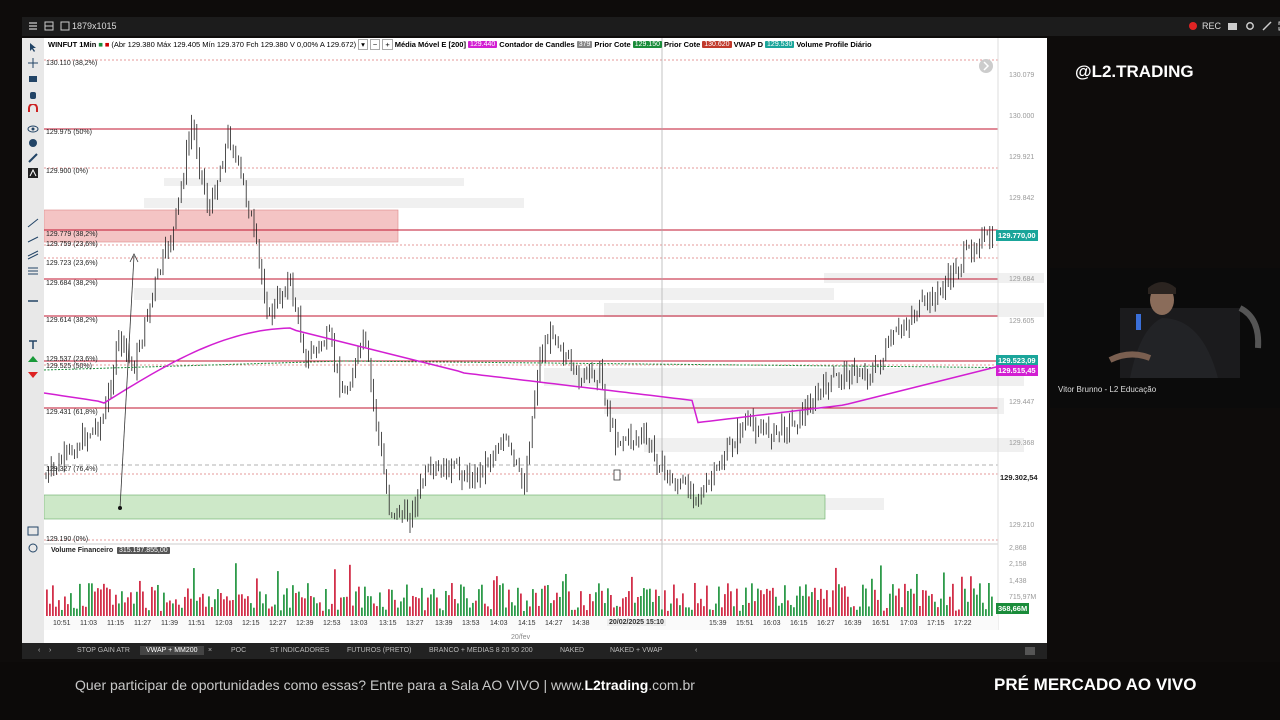 This screenshot has height=720, width=1280. I want to click on record-icon, so click(1193, 26).